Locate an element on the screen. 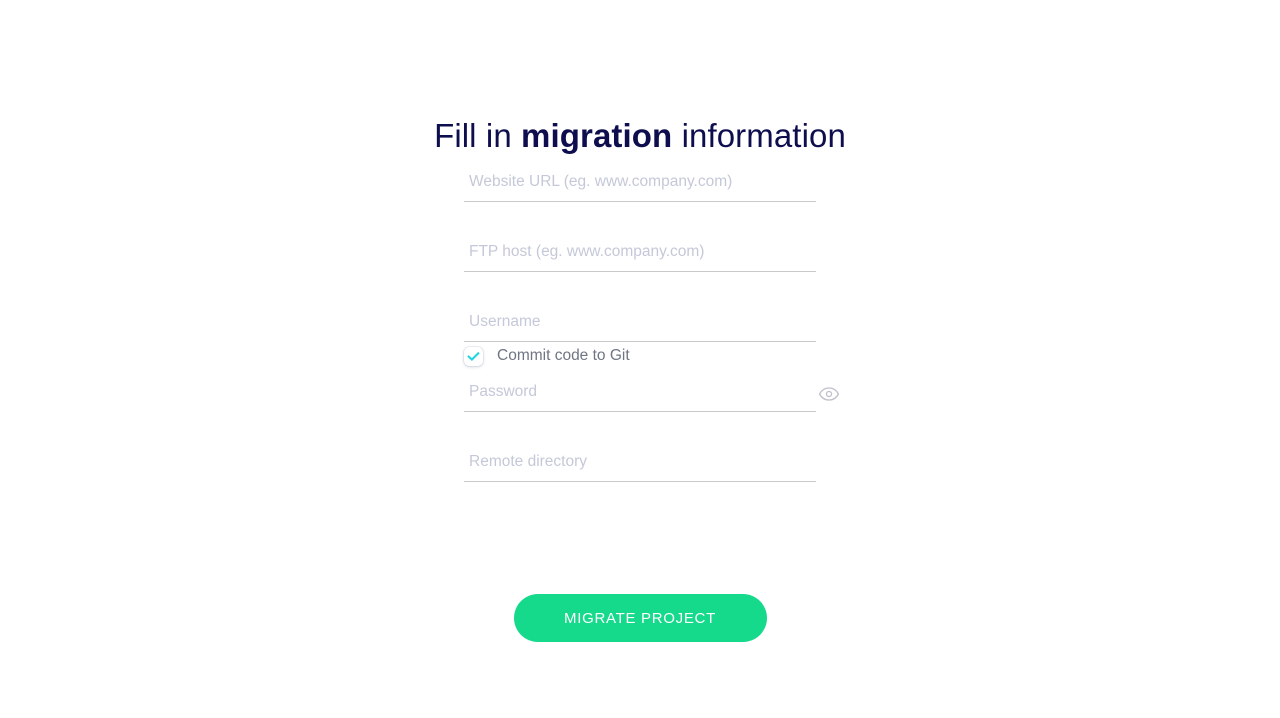  page-title-prefix: Fill in is located at coordinates (478, 136).